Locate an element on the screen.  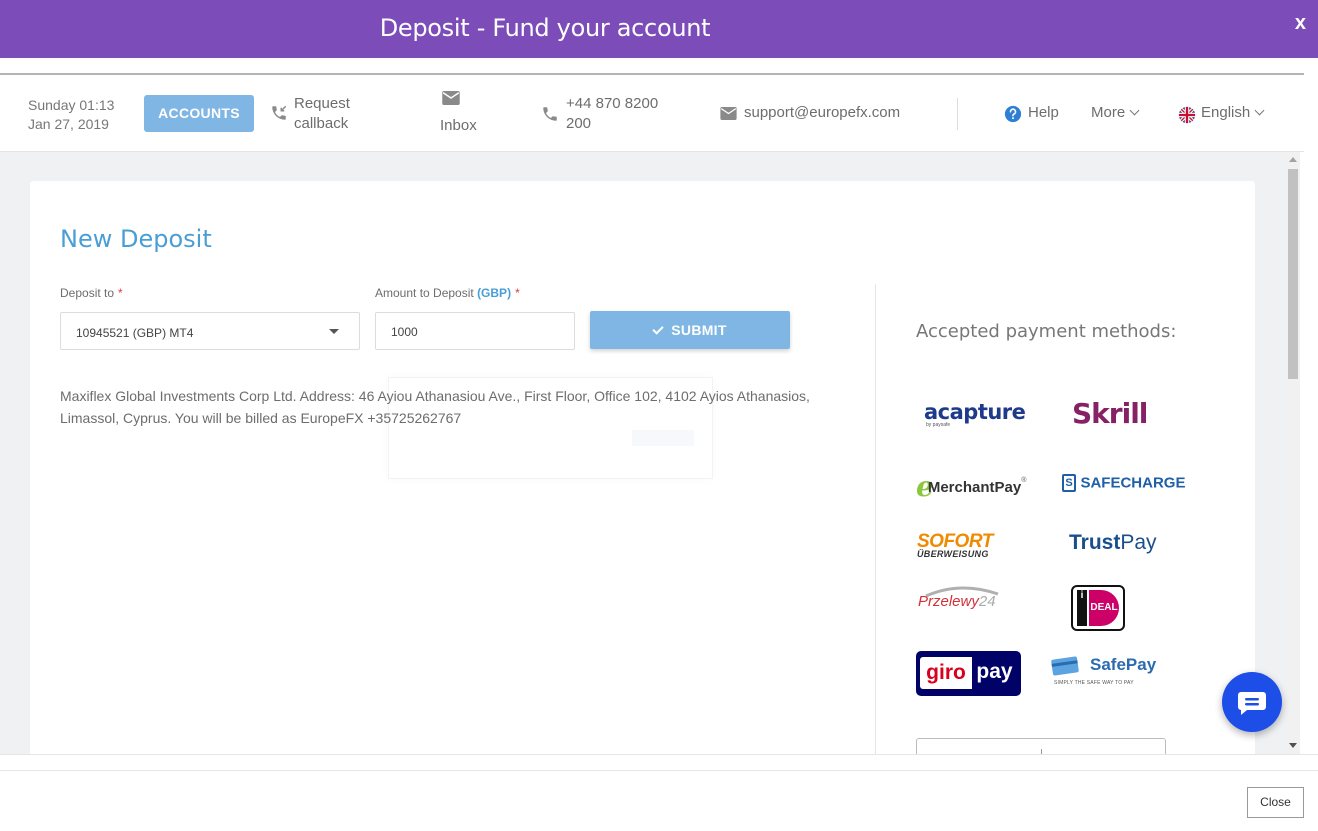
emerchantpay-registered: ® is located at coordinates (1024, 480).